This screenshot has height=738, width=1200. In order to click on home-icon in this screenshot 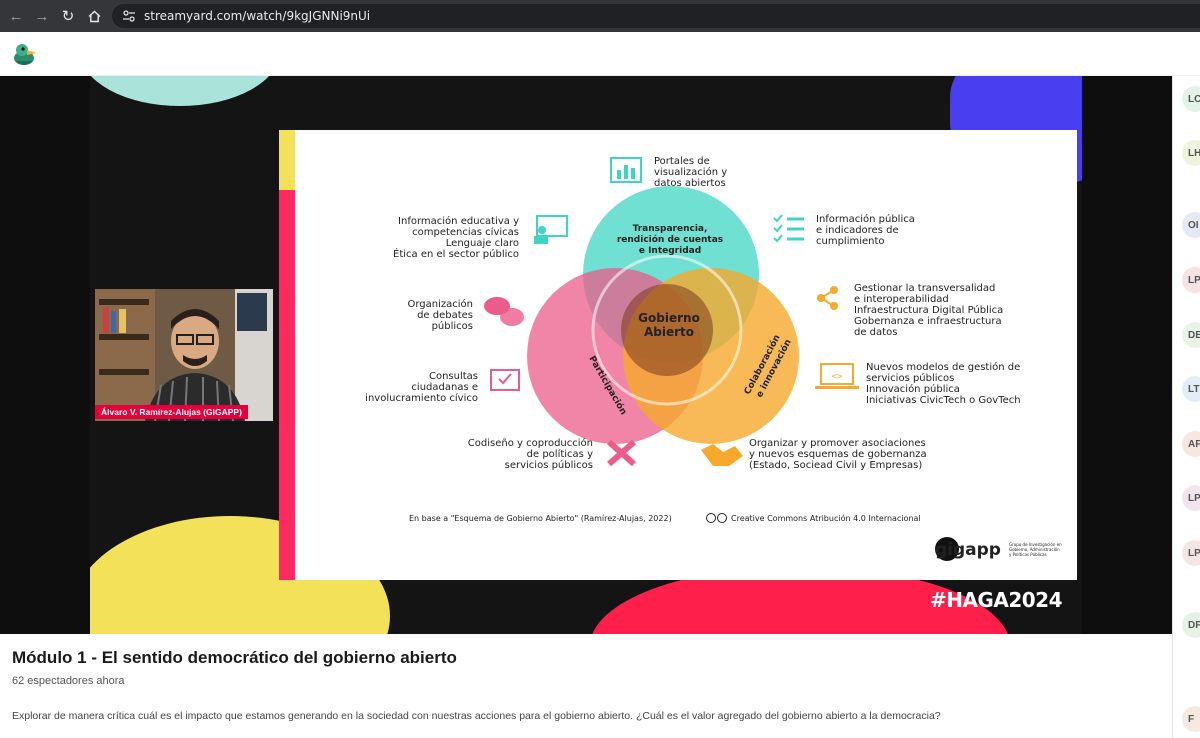, I will do `click(94, 16)`.